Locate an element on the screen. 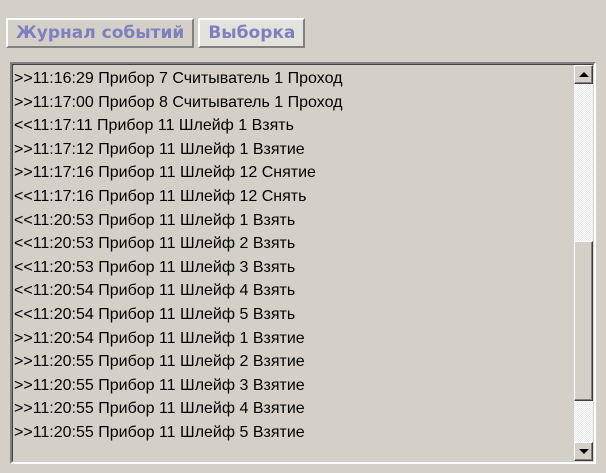 The height and width of the screenshot is (473, 606). list-item: <<11:17:16 Прибор 11 Шлейф 12 Снять is located at coordinates (294, 197).